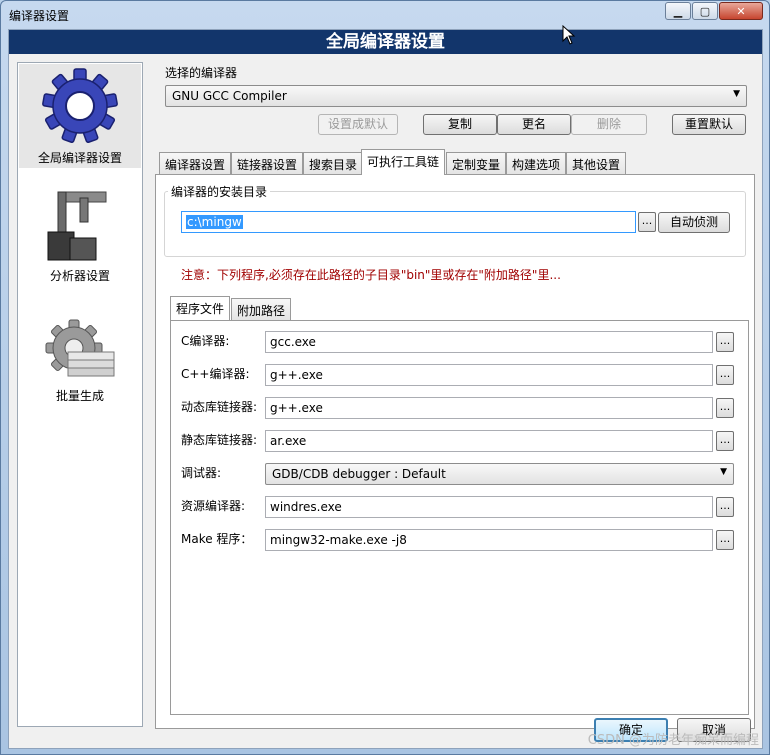  Describe the element at coordinates (219, 407) in the screenshot. I see `dynamic-linker-label: 动态库链接器:` at that location.